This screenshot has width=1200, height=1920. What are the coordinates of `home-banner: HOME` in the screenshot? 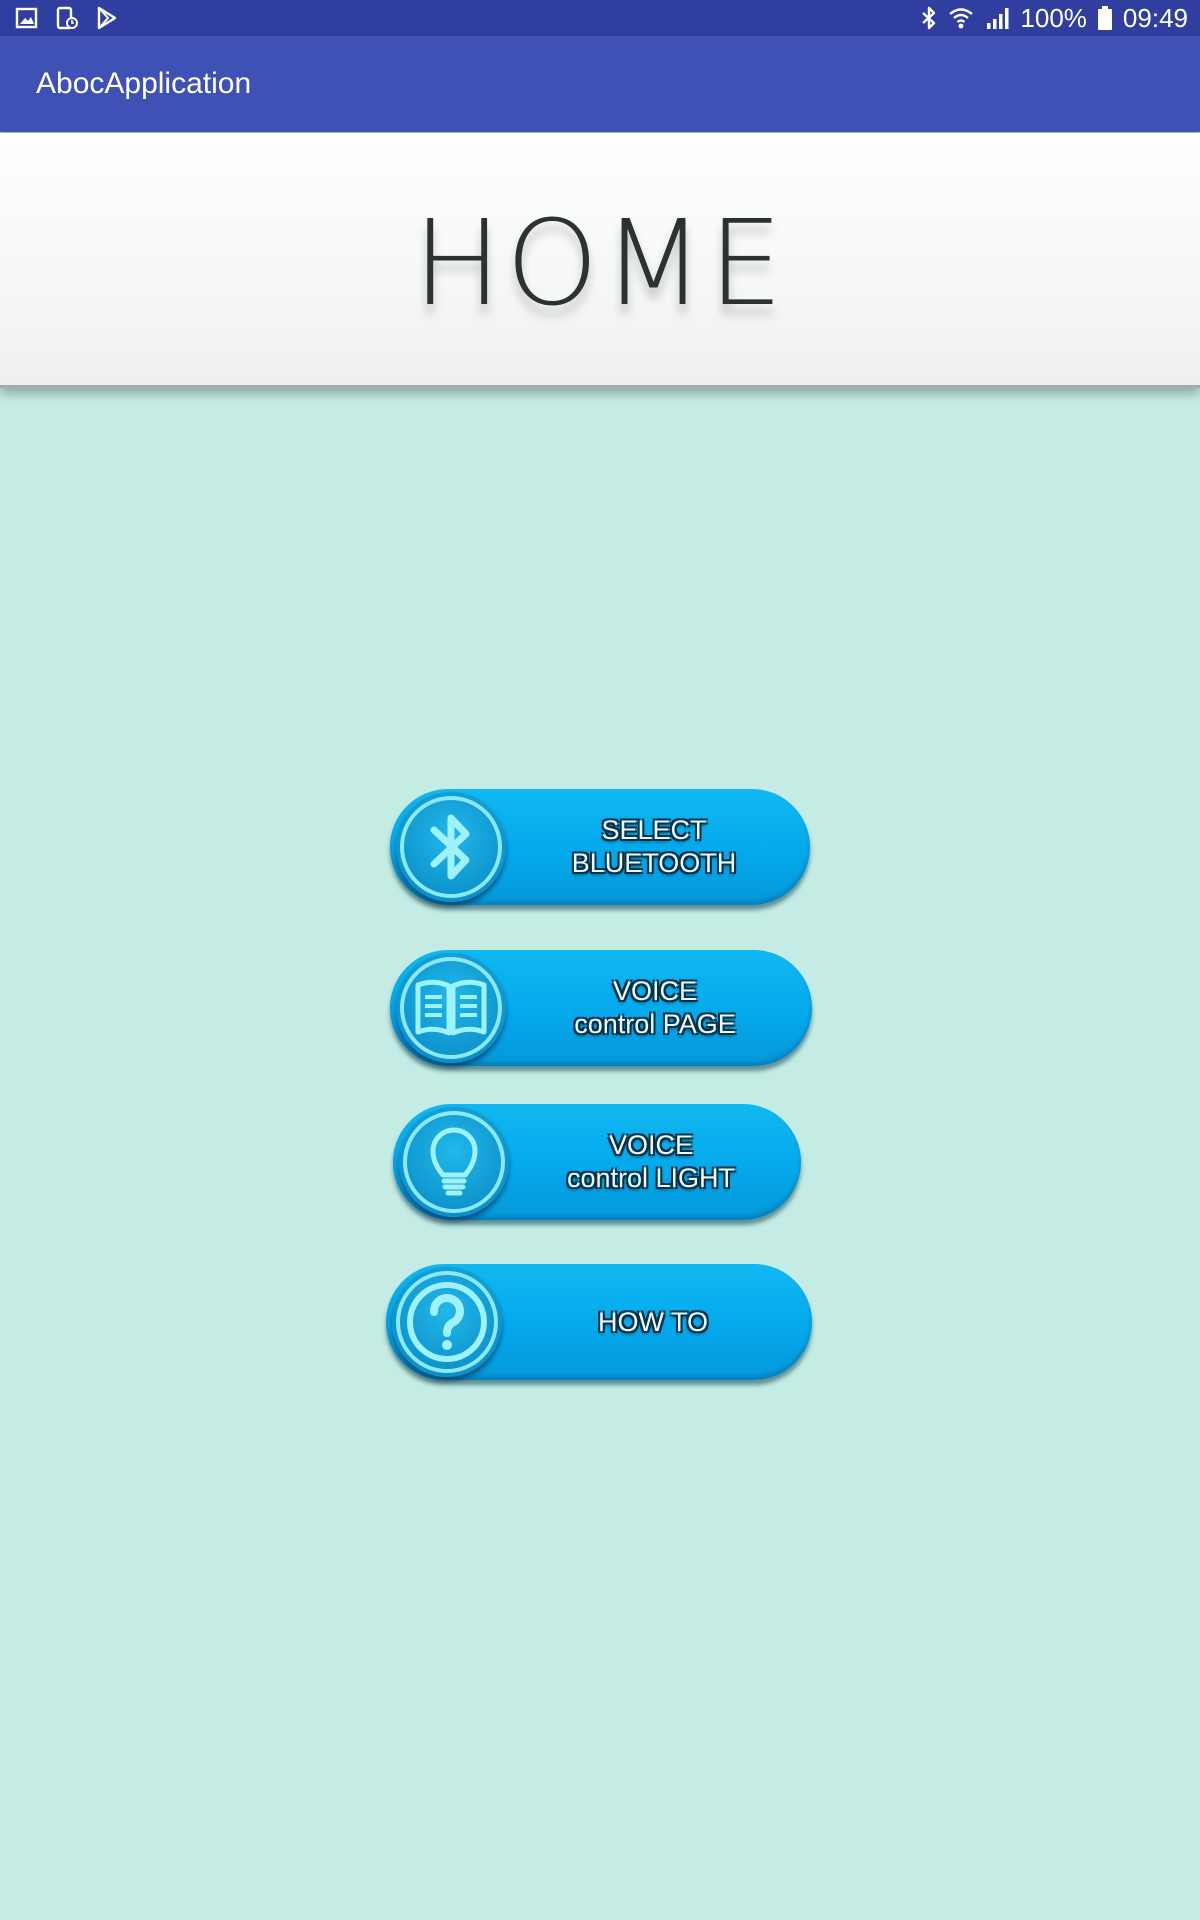 It's located at (600, 260).